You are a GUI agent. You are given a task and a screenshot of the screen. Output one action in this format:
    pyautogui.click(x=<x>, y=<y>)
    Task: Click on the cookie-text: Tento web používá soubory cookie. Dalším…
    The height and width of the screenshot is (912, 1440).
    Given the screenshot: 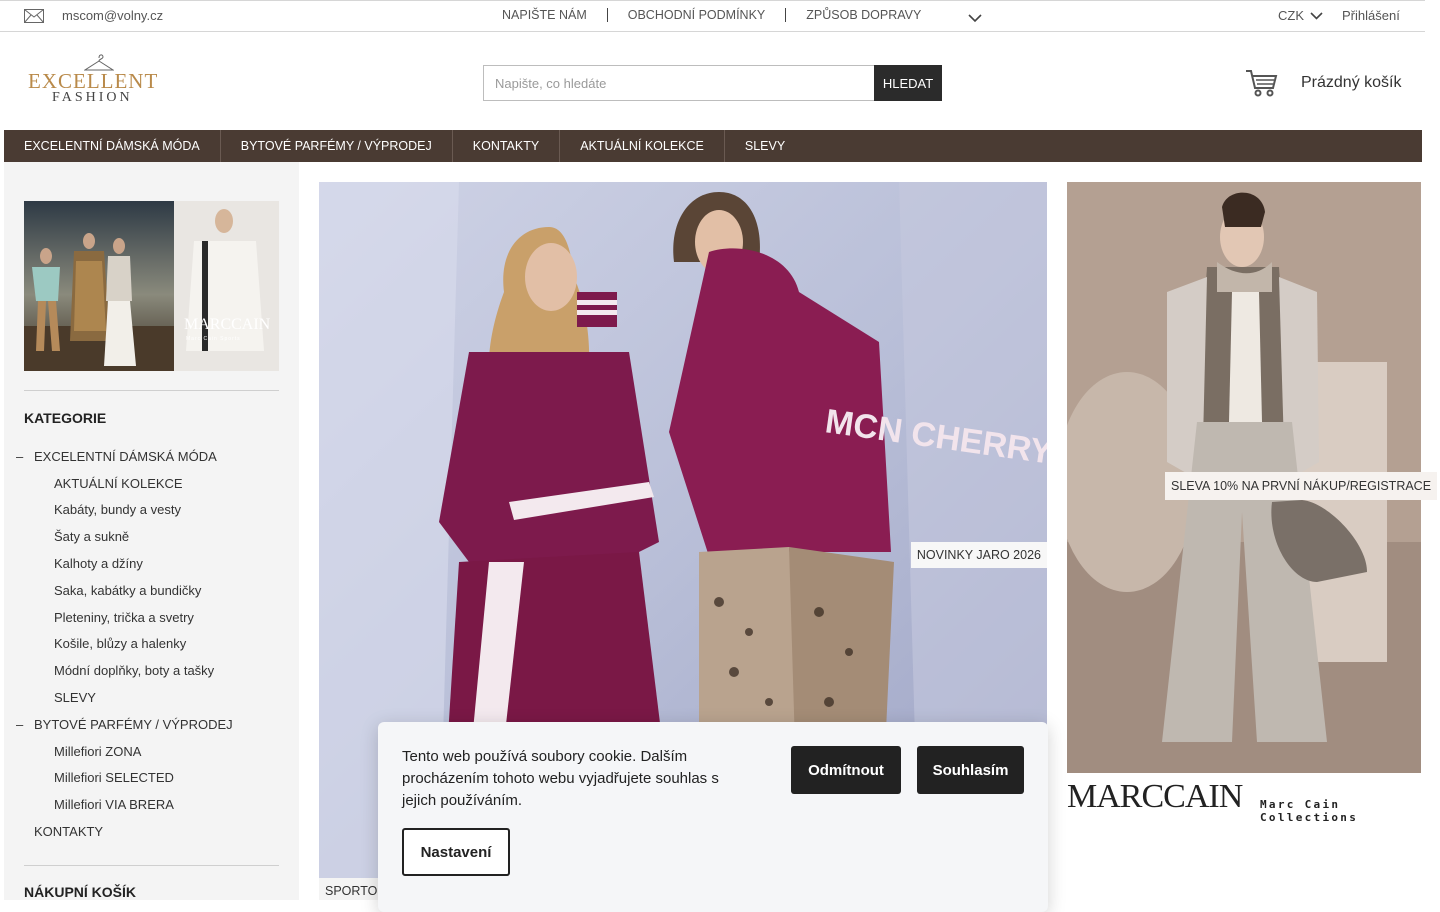 What is the action you would take?
    pyautogui.click(x=560, y=778)
    